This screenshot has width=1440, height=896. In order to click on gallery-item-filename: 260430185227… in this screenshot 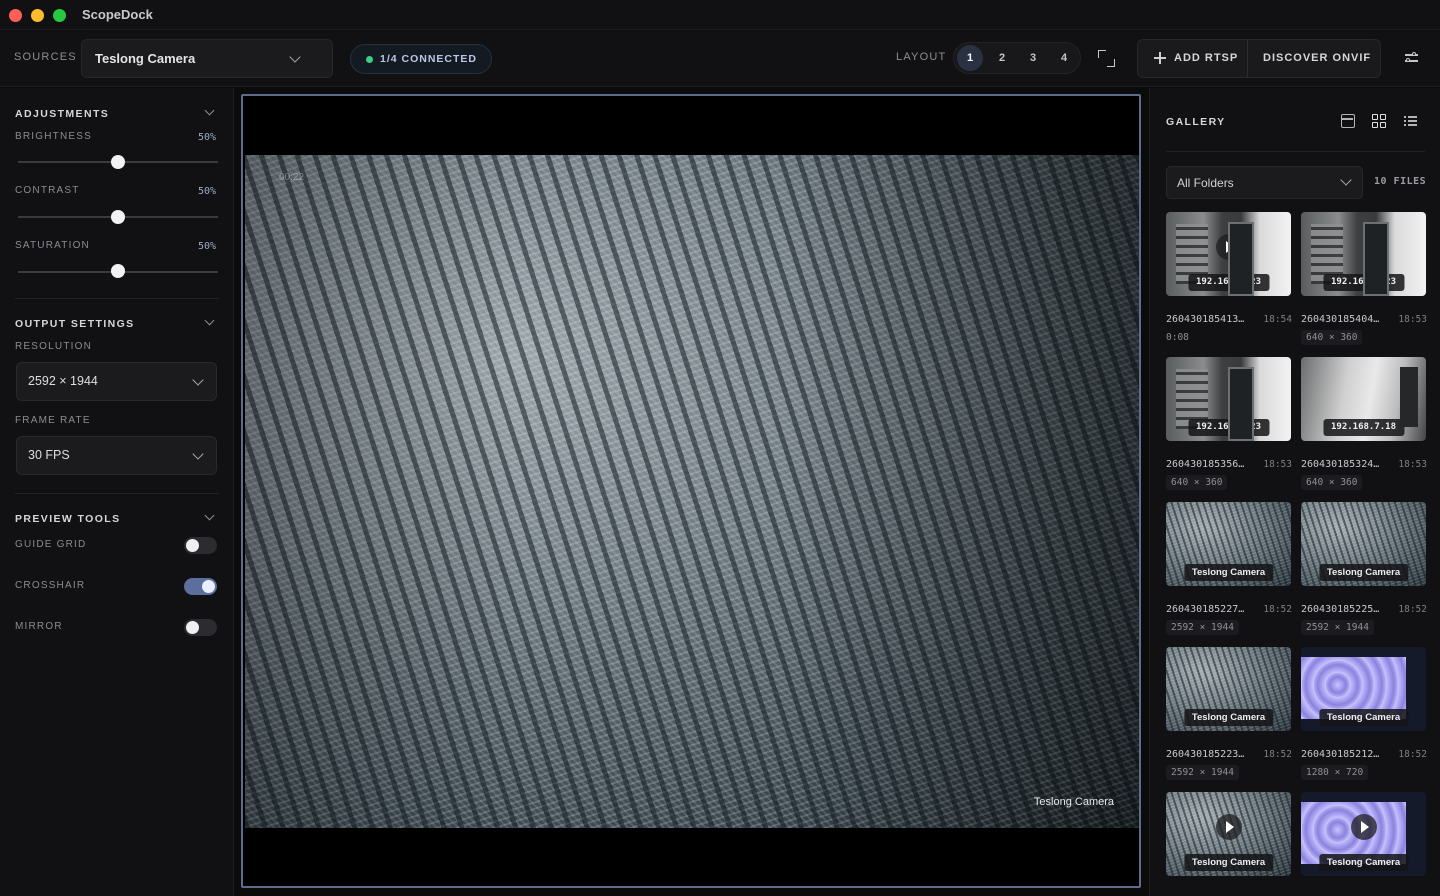, I will do `click(1205, 609)`.